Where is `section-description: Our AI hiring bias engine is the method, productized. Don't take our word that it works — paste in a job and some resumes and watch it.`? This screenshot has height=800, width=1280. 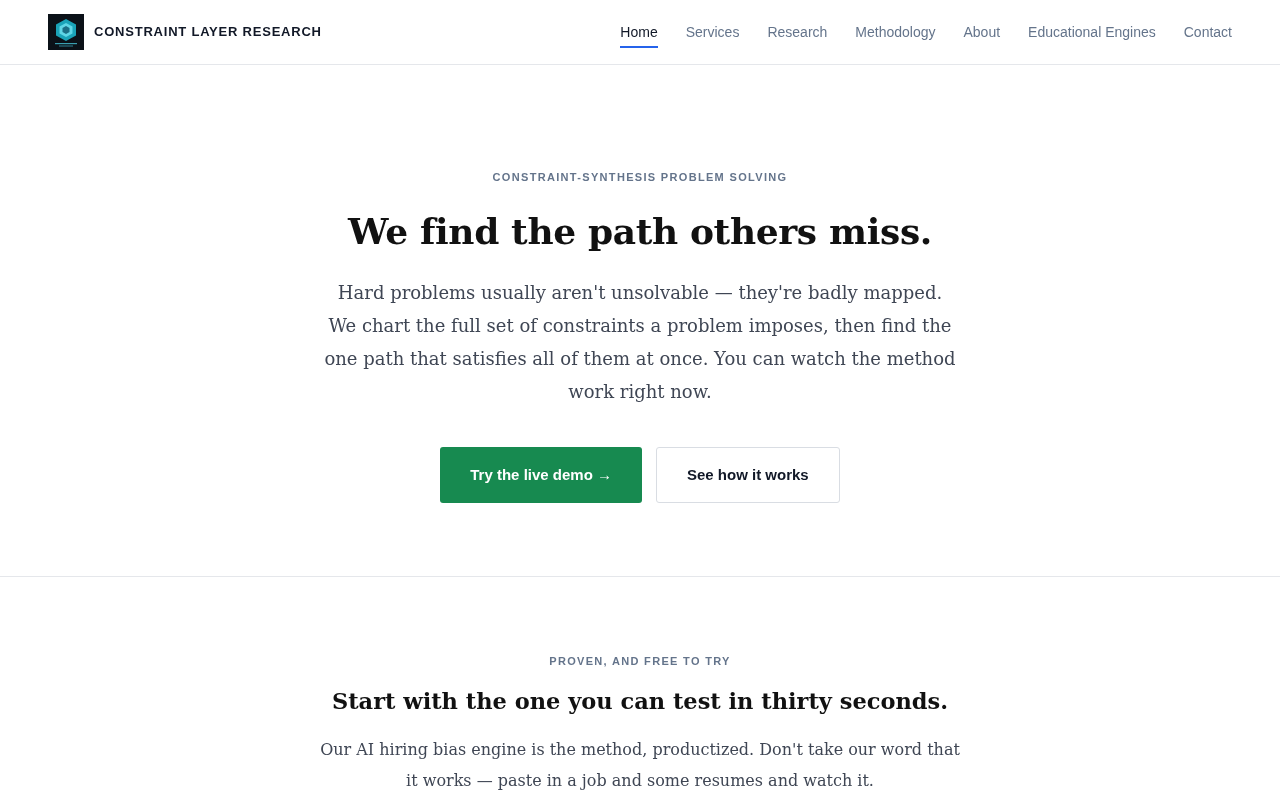 section-description: Our AI hiring bias engine is the method, productized. Don't take our word that it works — paste in a job and some resumes and watch it. is located at coordinates (640, 765).